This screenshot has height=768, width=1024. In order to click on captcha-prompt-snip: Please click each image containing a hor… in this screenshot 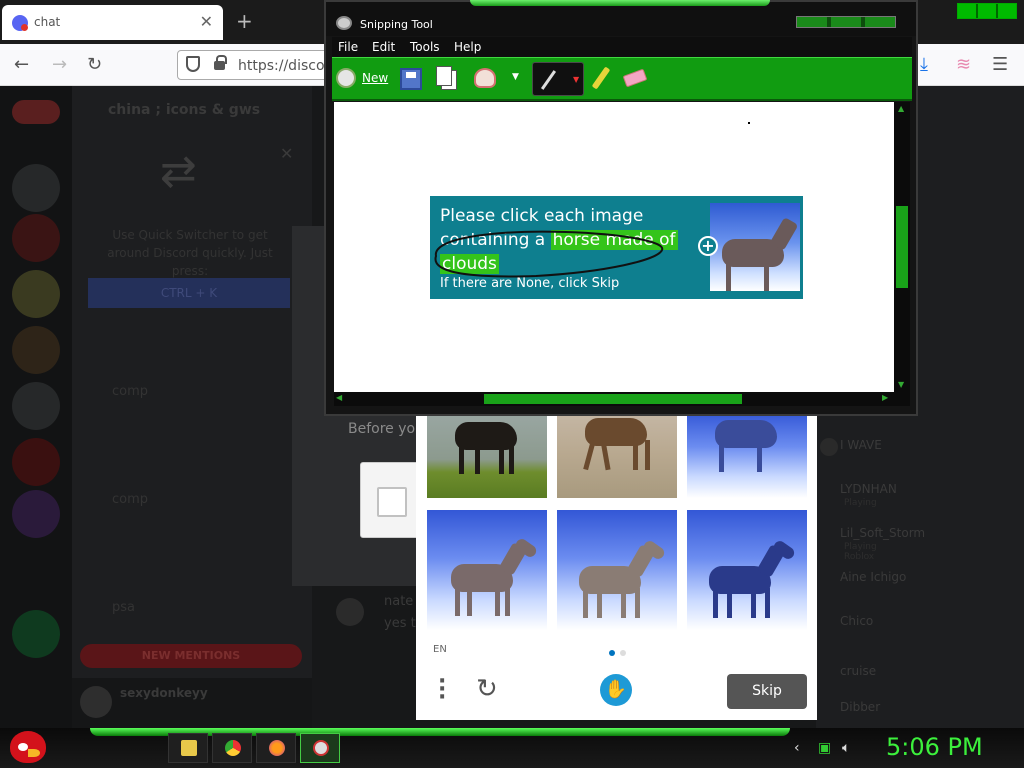, I will do `click(616, 247)`.